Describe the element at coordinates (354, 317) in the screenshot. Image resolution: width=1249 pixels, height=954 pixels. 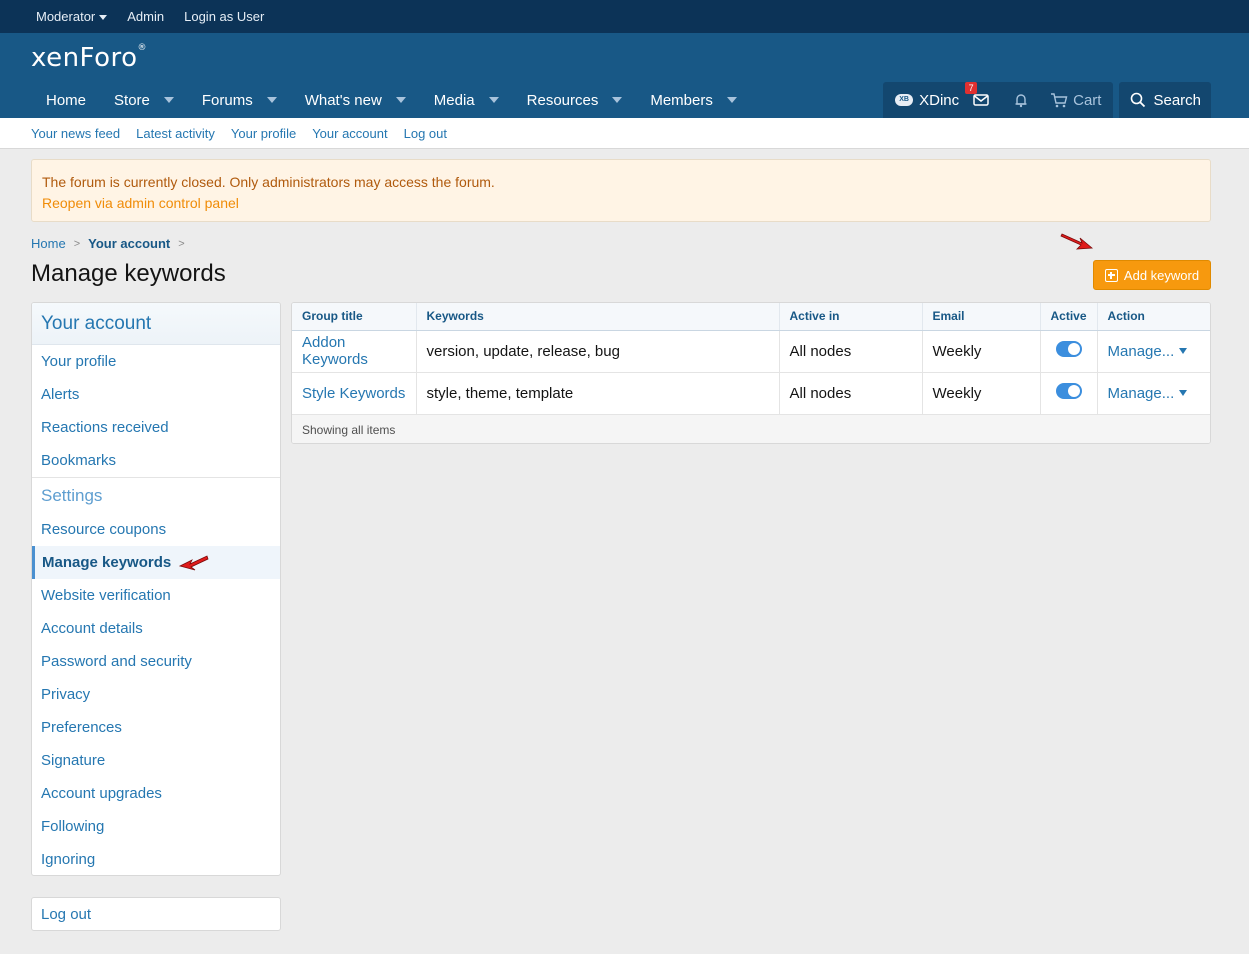
I see `col-group-title: Group title` at that location.